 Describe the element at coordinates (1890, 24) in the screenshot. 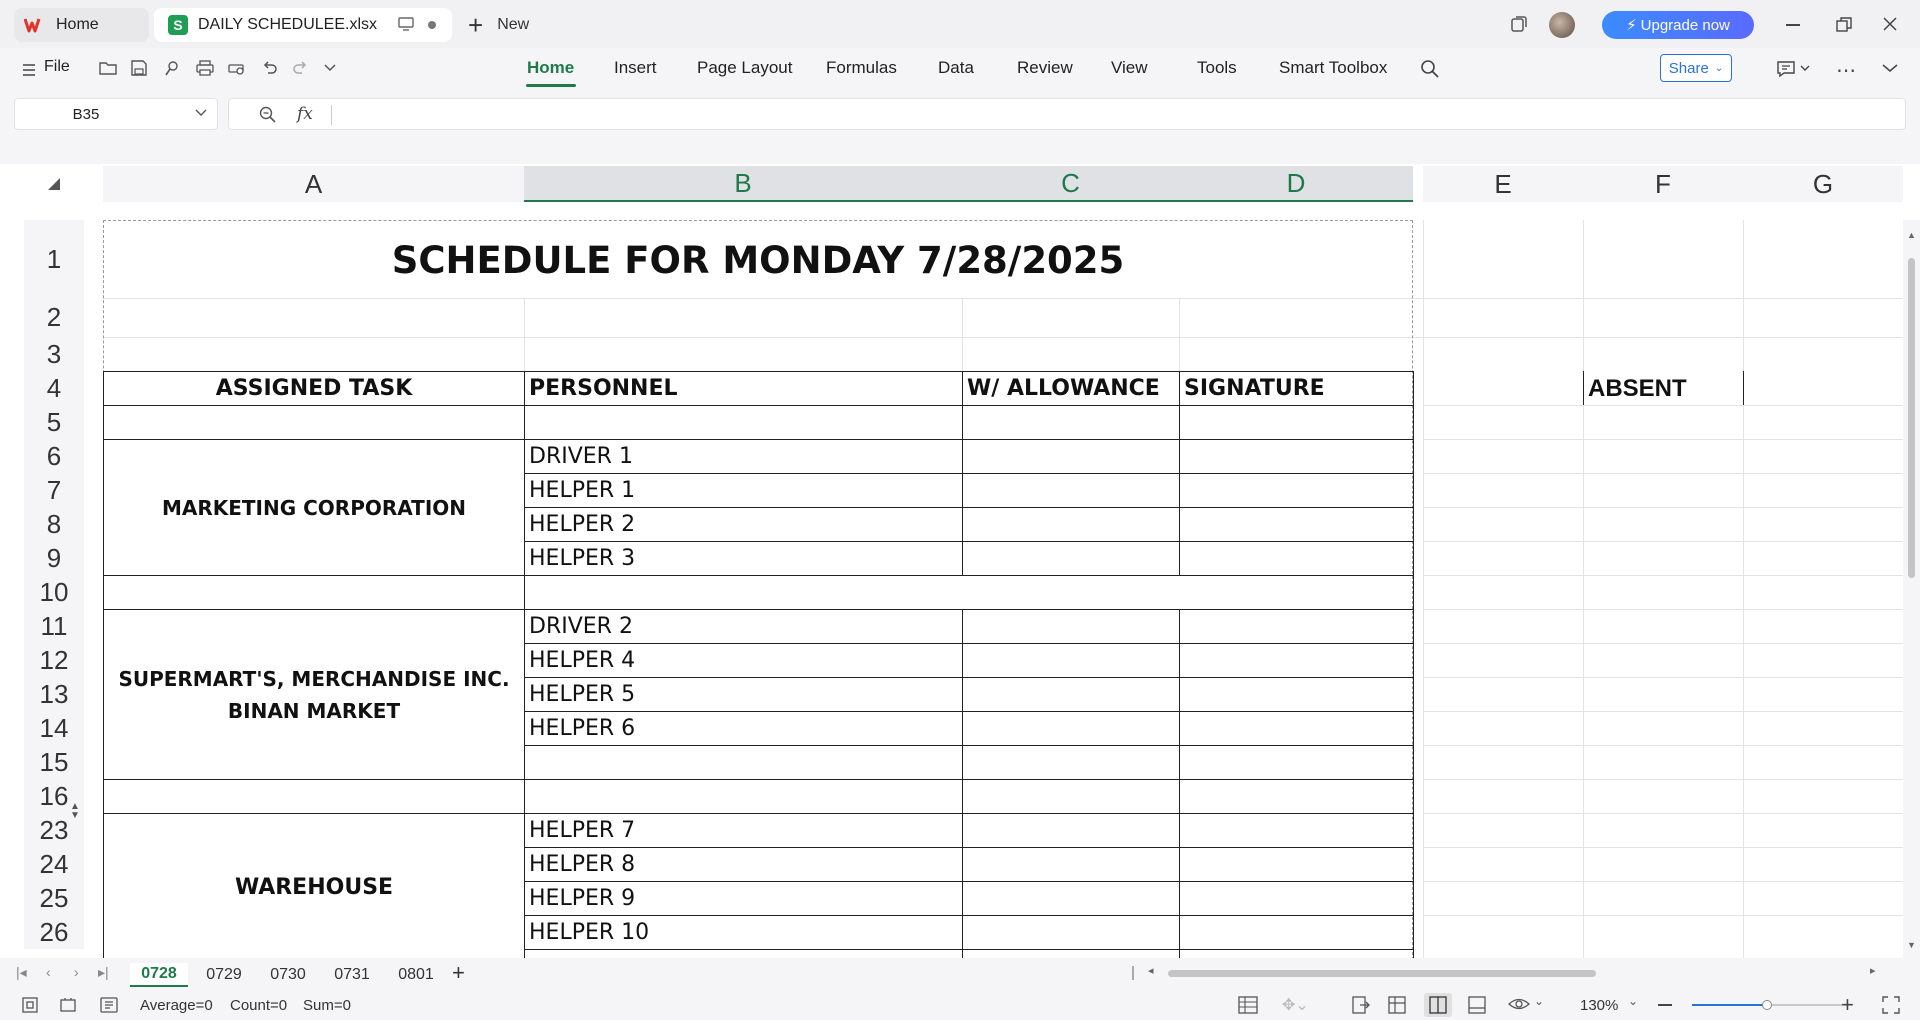

I see `close-icon` at that location.